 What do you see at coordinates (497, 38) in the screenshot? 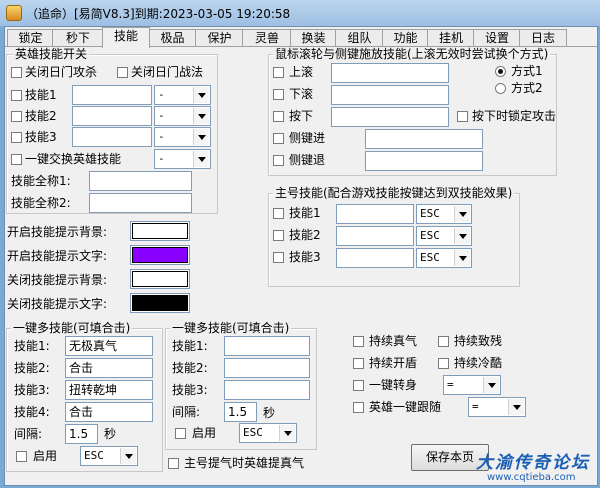
I see `tab-settings: 设置` at bounding box center [497, 38].